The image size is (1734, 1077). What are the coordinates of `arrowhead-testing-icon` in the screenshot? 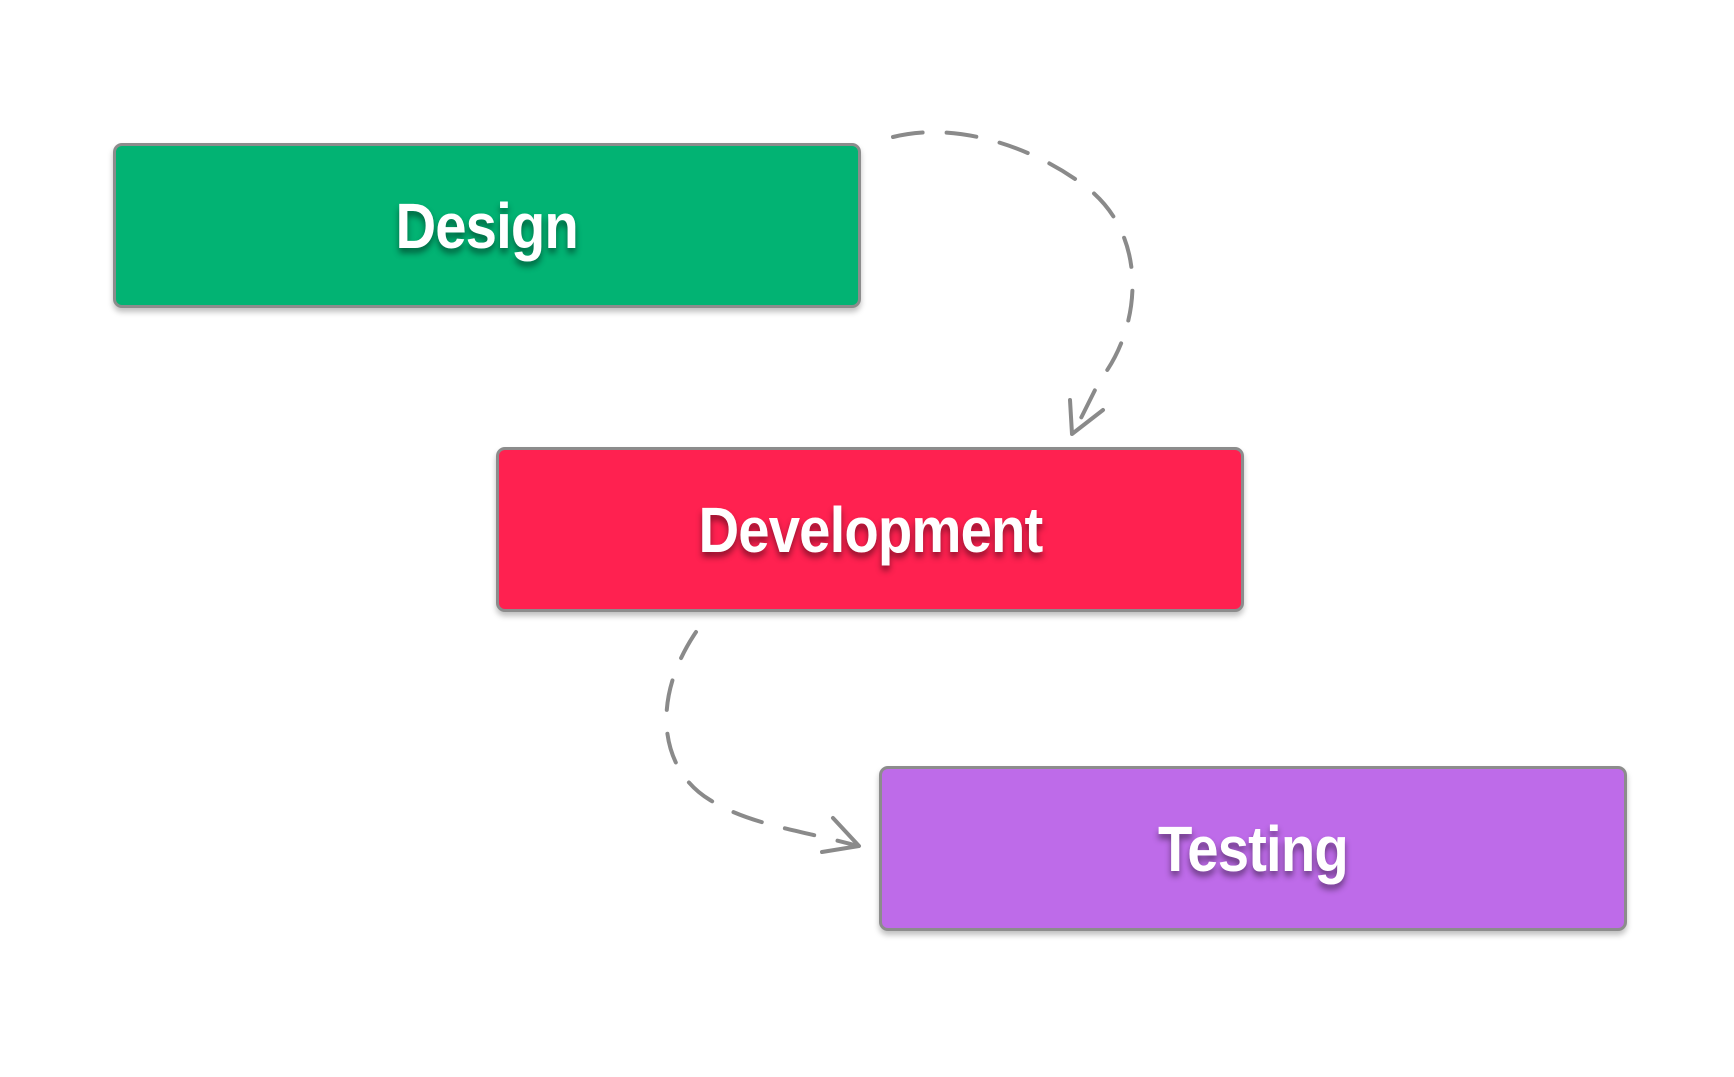 It's located at (840, 835).